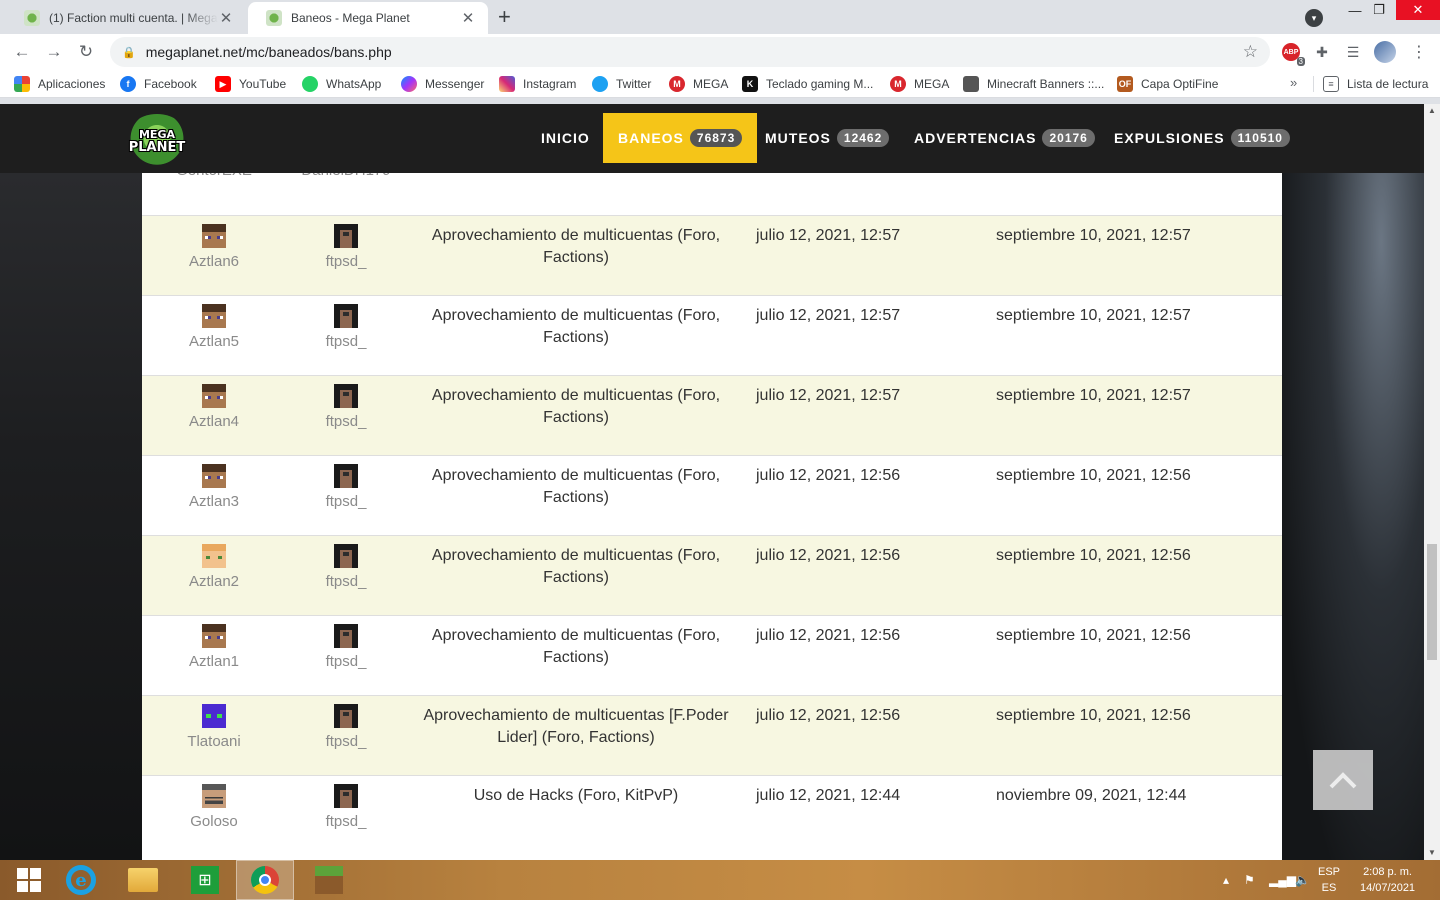 This screenshot has height=900, width=1440. What do you see at coordinates (214, 327) in the screenshot?
I see `player-cell: Aztlan5` at bounding box center [214, 327].